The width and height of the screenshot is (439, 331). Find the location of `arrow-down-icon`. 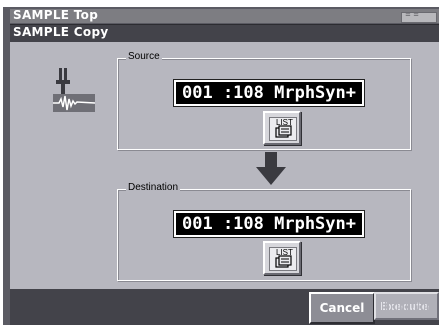

arrow-down-icon is located at coordinates (271, 168).